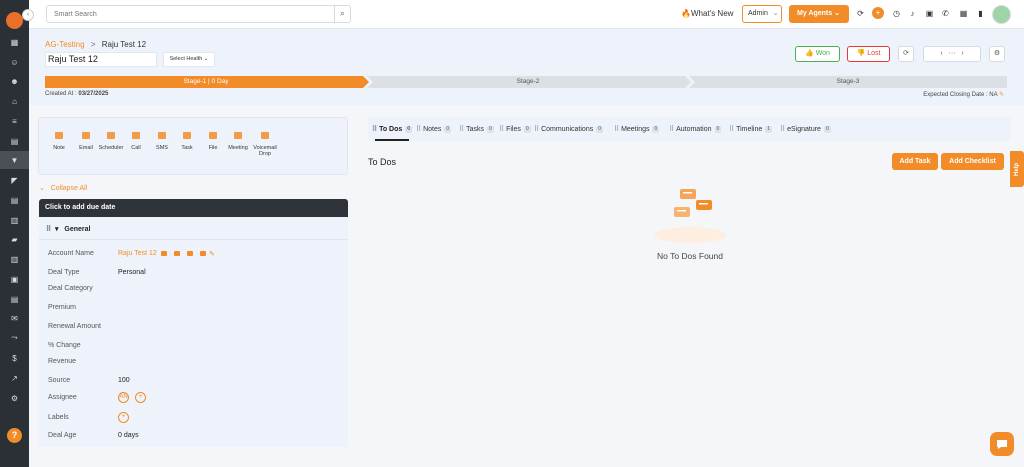  What do you see at coordinates (14, 160) in the screenshot?
I see `funnel-icon: ▼` at bounding box center [14, 160].